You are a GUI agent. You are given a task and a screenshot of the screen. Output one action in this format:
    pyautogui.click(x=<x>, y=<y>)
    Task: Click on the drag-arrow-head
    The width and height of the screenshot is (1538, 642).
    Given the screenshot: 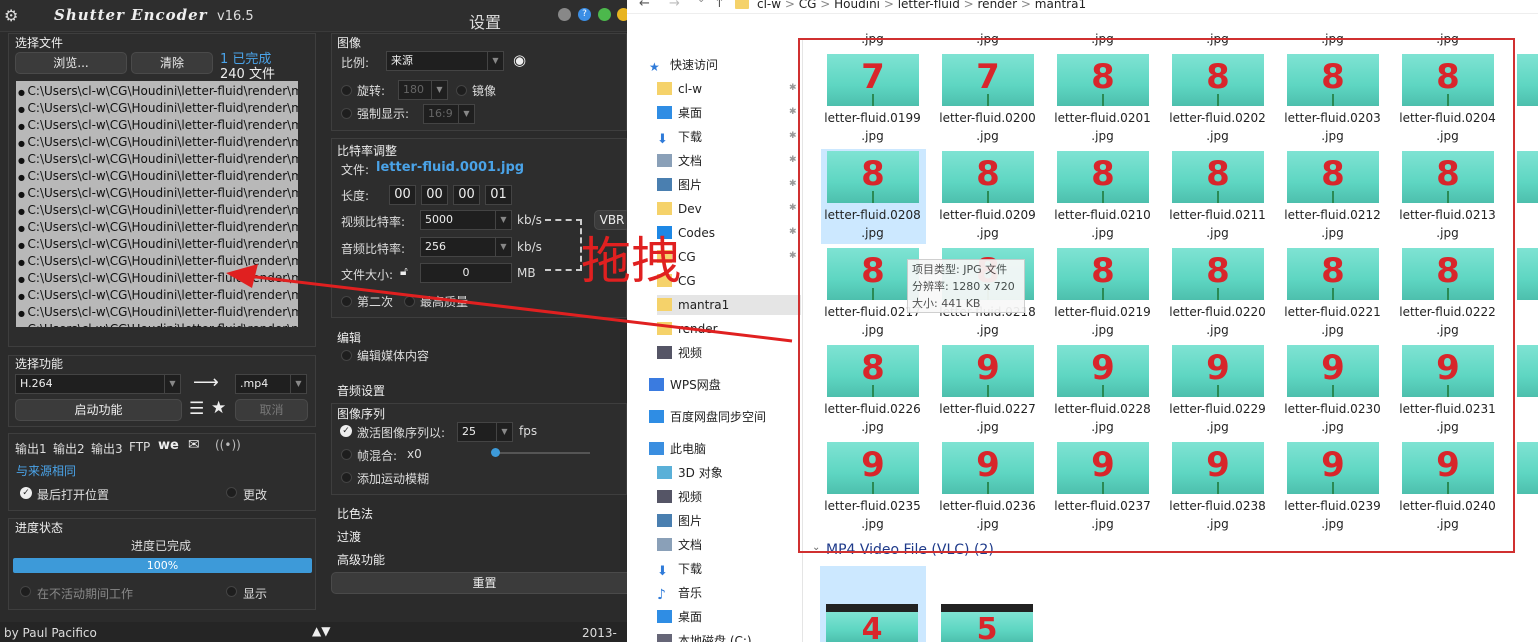 What is the action you would take?
    pyautogui.click(x=242, y=276)
    